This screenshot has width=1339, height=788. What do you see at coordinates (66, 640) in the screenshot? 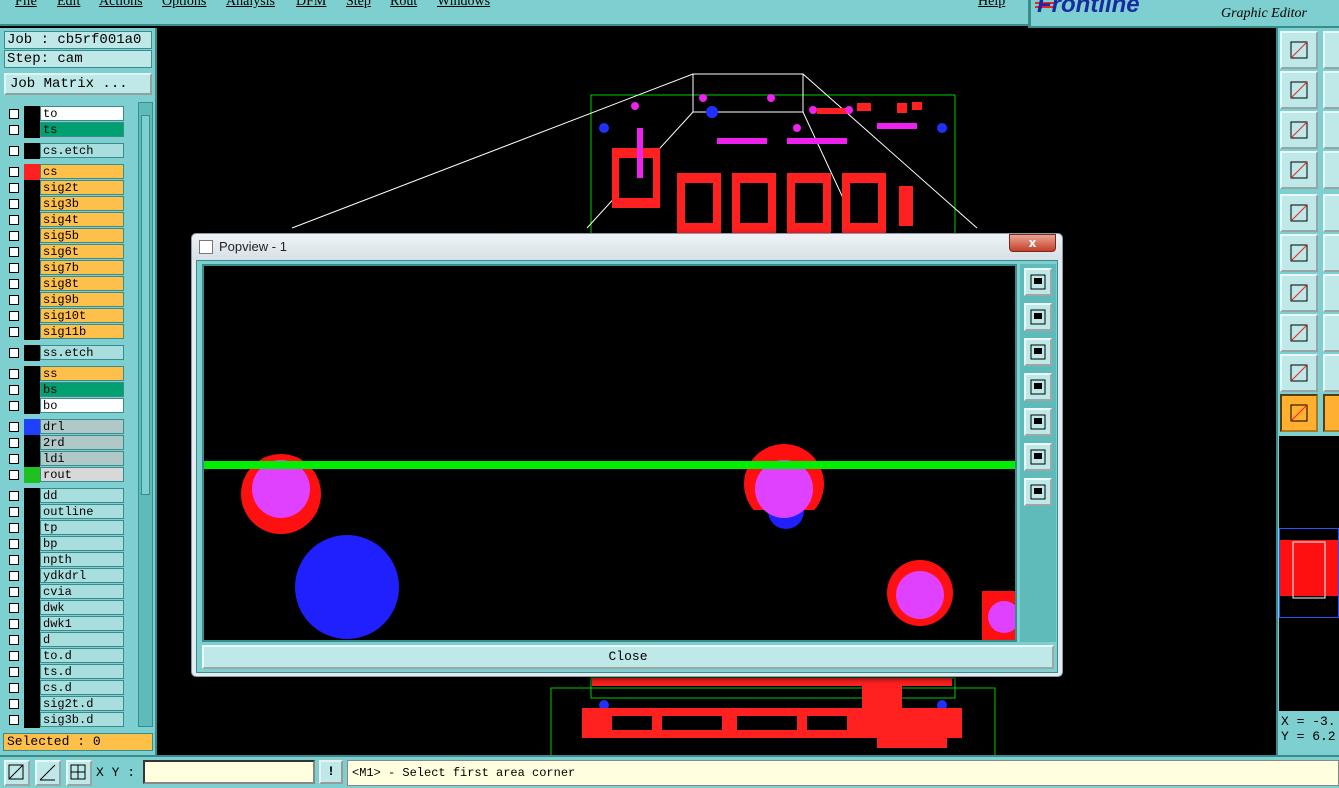
I see `layer-row: d` at bounding box center [66, 640].